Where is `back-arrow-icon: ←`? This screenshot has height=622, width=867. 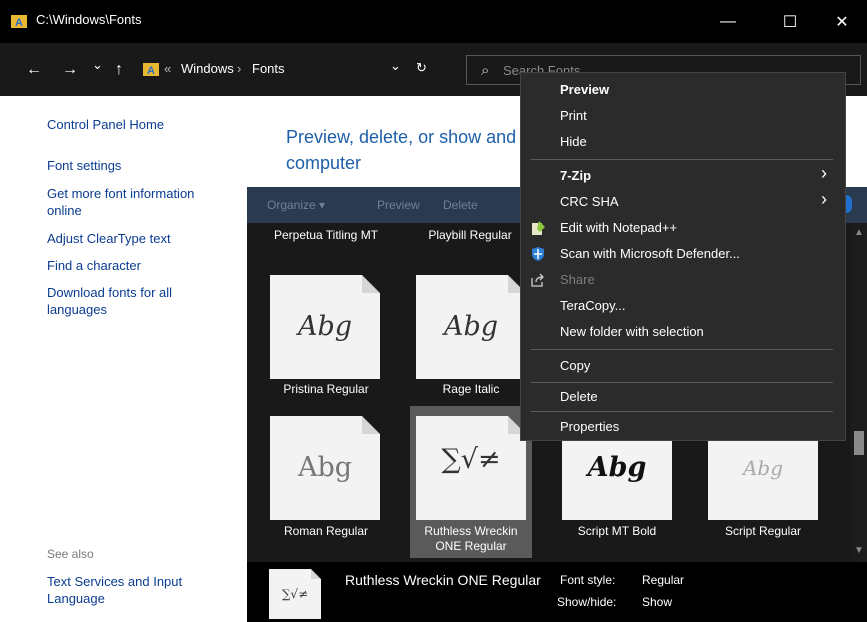 back-arrow-icon: ← is located at coordinates (34, 70).